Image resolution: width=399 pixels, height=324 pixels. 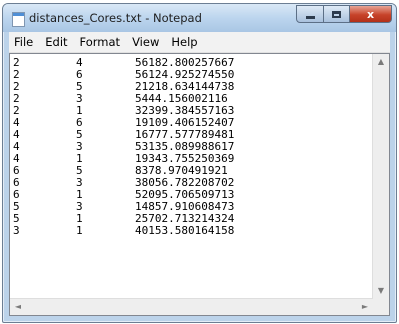 I want to click on scroll-up-icon: ▲, so click(x=381, y=62).